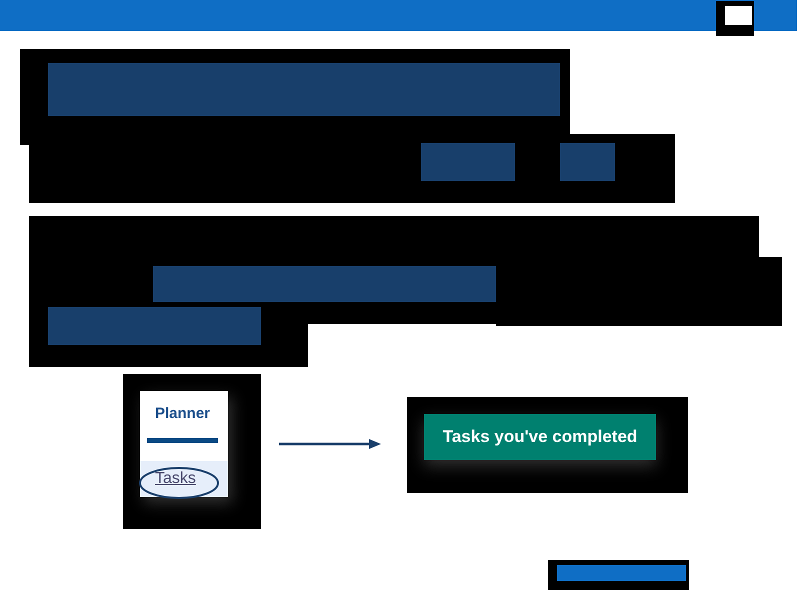 This screenshot has height=600, width=800. I want to click on placeholder-bar, so click(587, 162).